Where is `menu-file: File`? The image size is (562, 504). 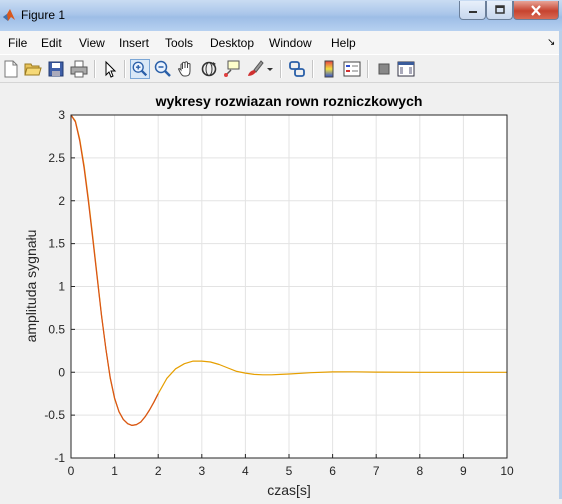 menu-file: File is located at coordinates (17, 43).